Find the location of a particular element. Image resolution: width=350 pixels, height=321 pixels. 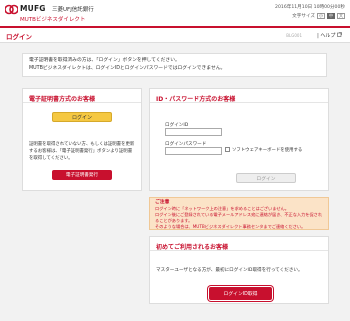

help-link: | ヘルプ is located at coordinates (329, 35).